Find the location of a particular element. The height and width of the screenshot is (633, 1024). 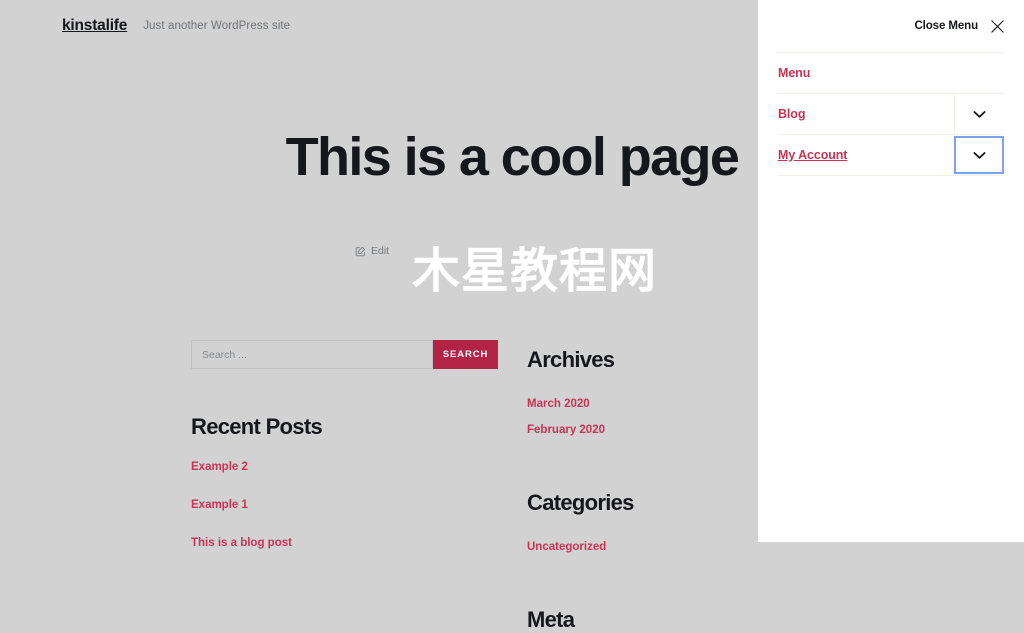

list-item: Uncategorized is located at coordinates (642, 546).